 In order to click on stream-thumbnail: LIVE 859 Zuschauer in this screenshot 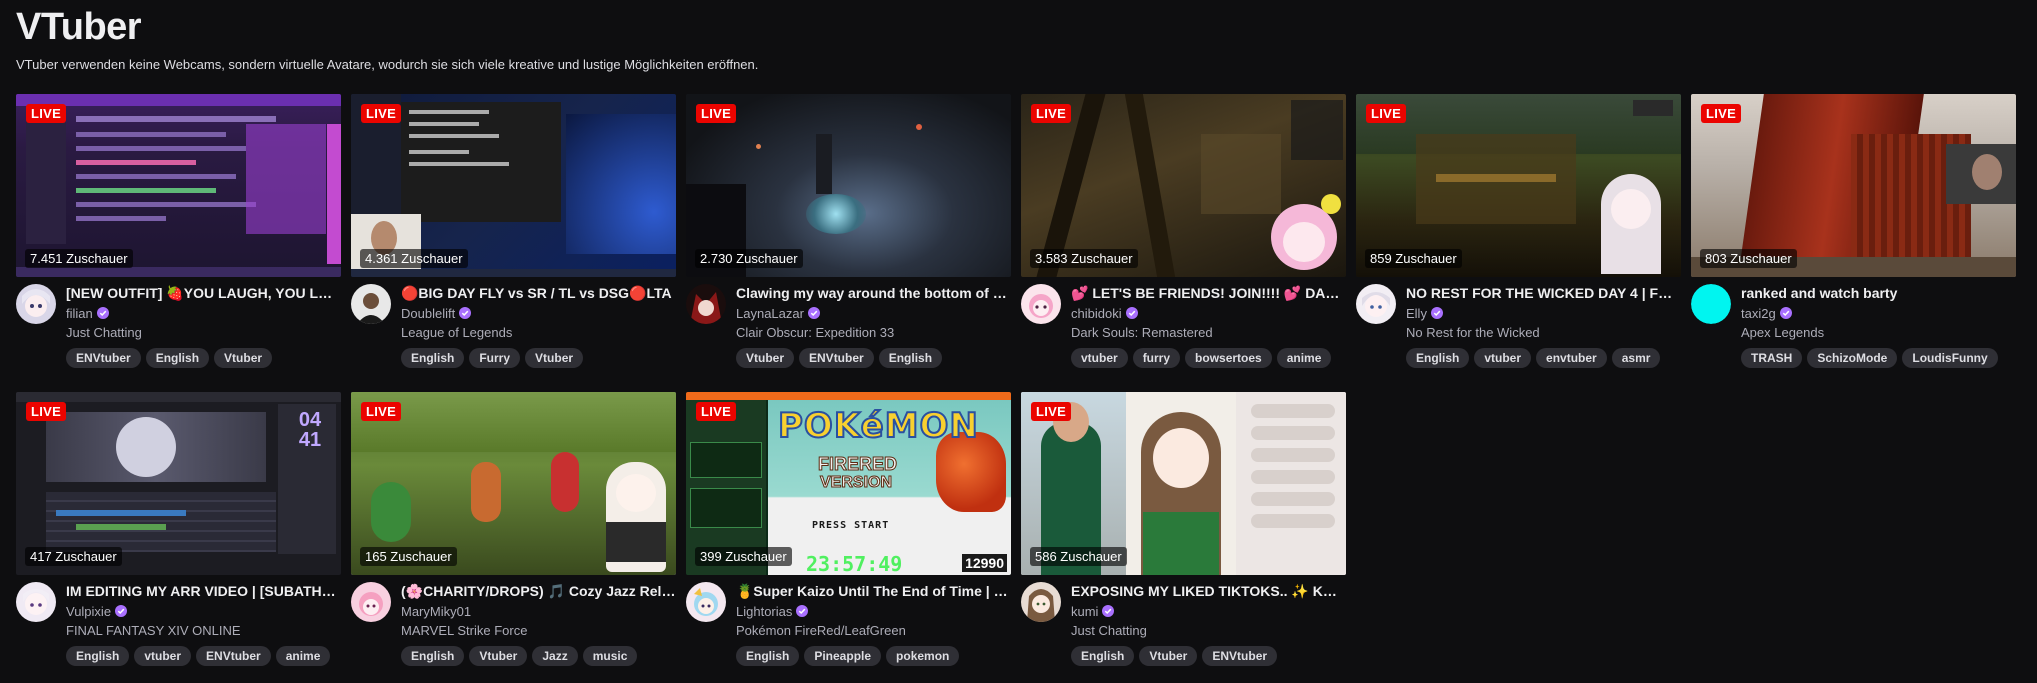, I will do `click(1518, 185)`.